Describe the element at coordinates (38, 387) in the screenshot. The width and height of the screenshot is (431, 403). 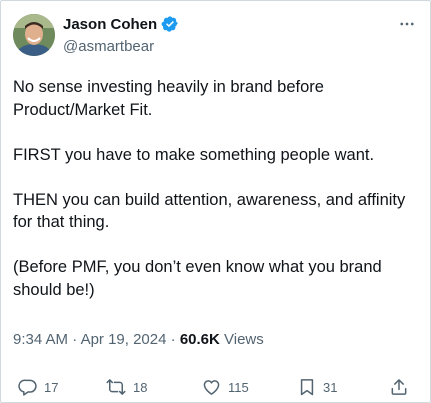
I see `reply-button: 17` at that location.